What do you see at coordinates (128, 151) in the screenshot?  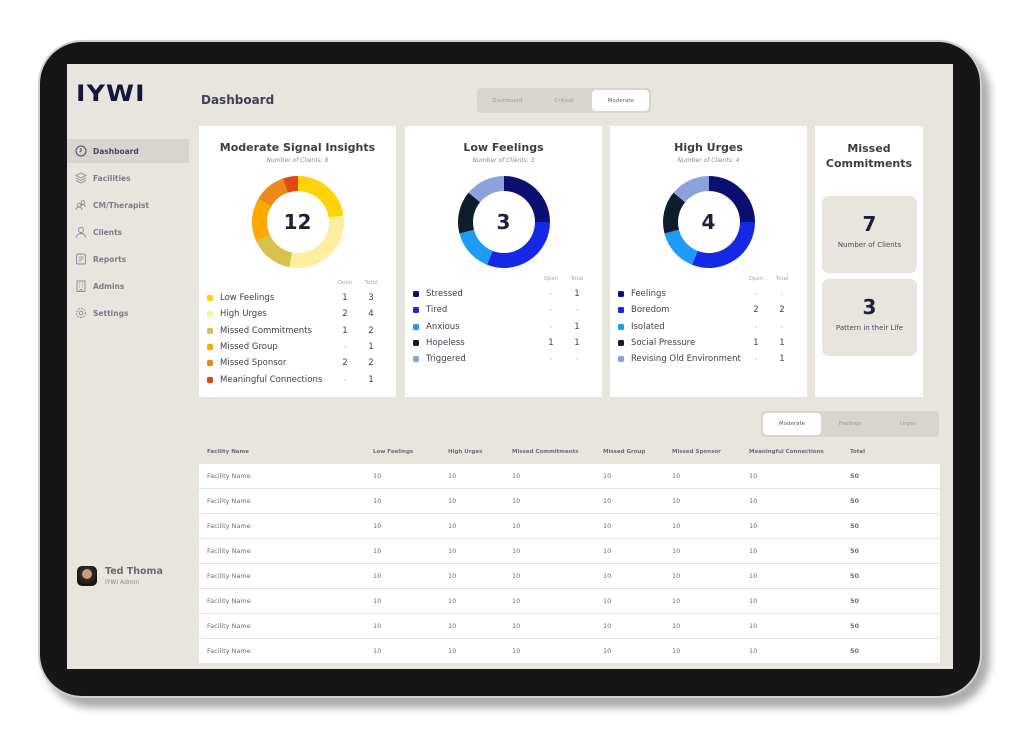 I see `sidebar-item-dashboard: Dashboard` at bounding box center [128, 151].